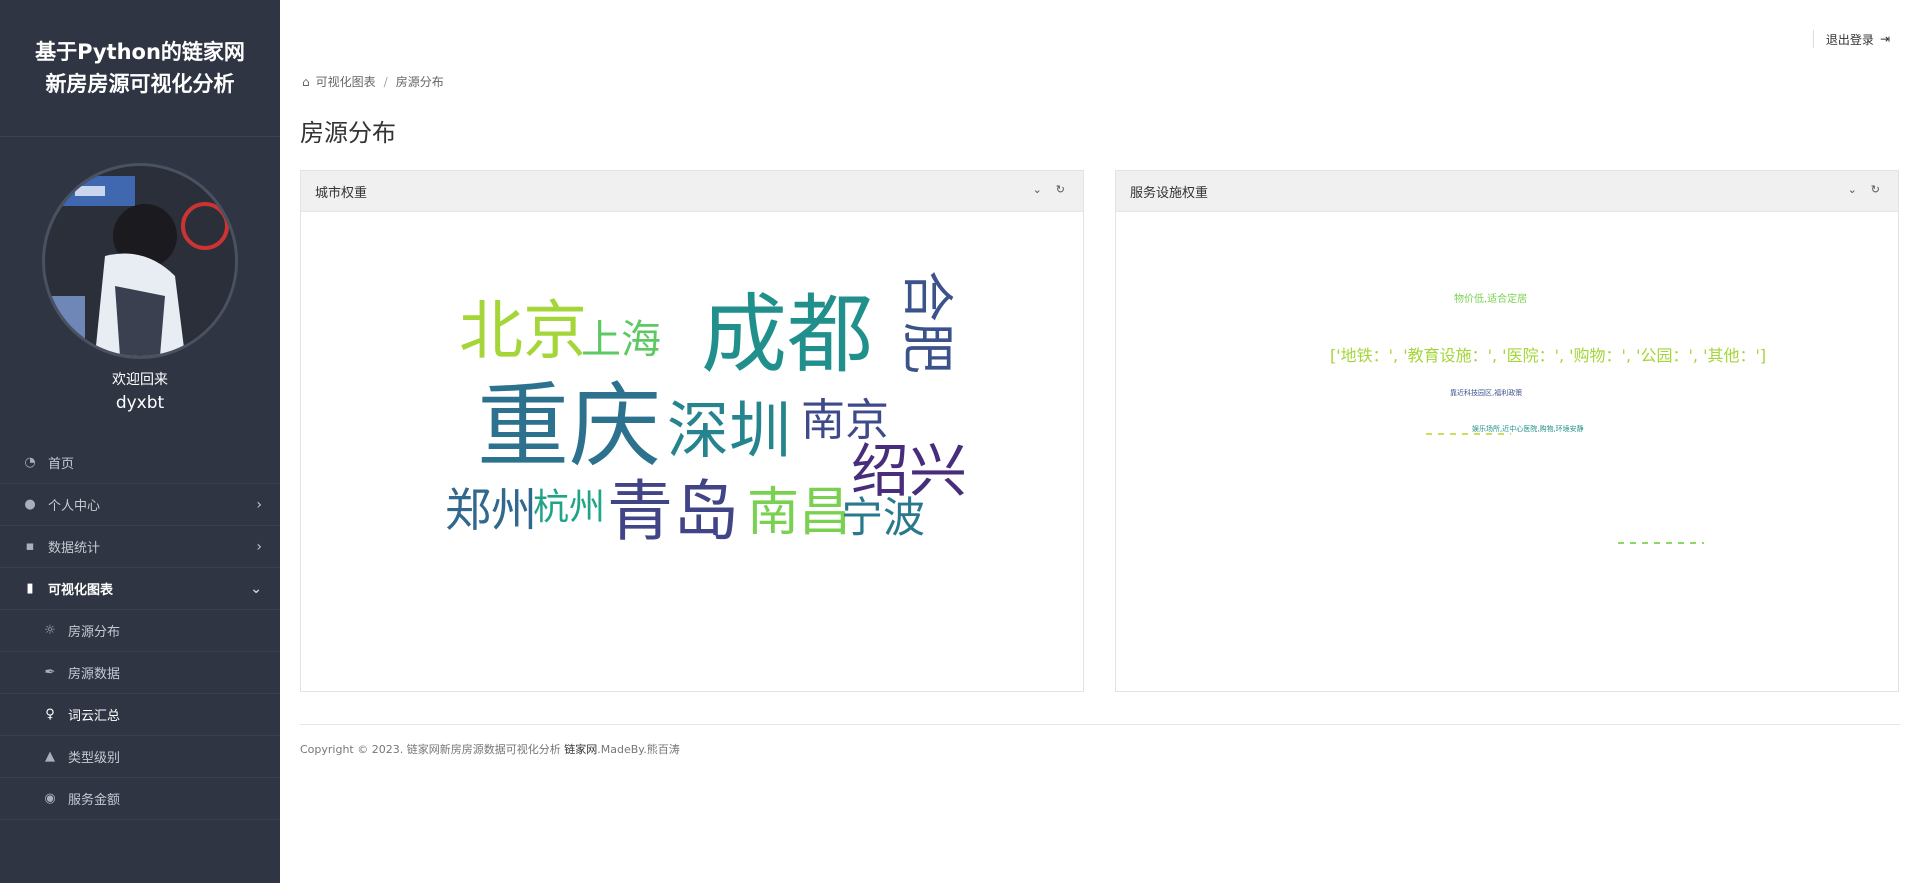 The image size is (1918, 883). What do you see at coordinates (30, 546) in the screenshot?
I see `grid-icon: ▪` at bounding box center [30, 546].